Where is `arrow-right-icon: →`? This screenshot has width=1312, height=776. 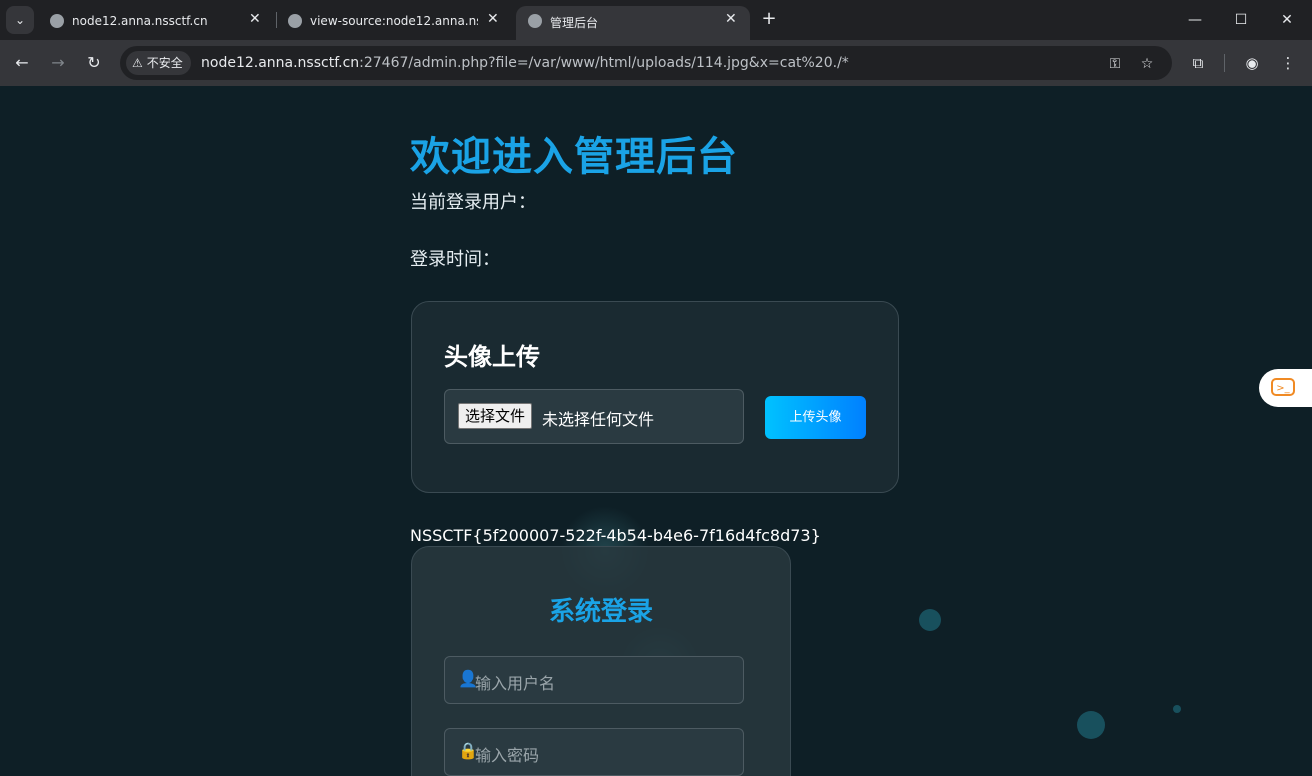
arrow-right-icon: → is located at coordinates (58, 62).